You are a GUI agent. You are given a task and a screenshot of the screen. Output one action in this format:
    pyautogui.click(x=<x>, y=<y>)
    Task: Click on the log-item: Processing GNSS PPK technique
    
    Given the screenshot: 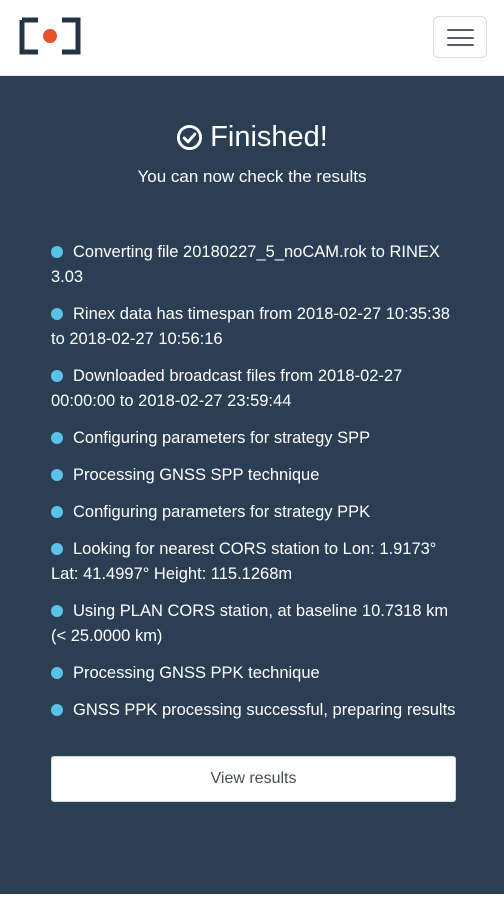 What is the action you would take?
    pyautogui.click(x=257, y=673)
    